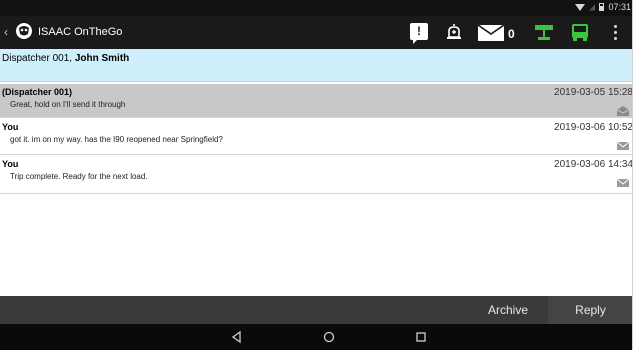 This screenshot has height=350, width=639. Describe the element at coordinates (421, 337) in the screenshot. I see `nav-recents-icon` at that location.